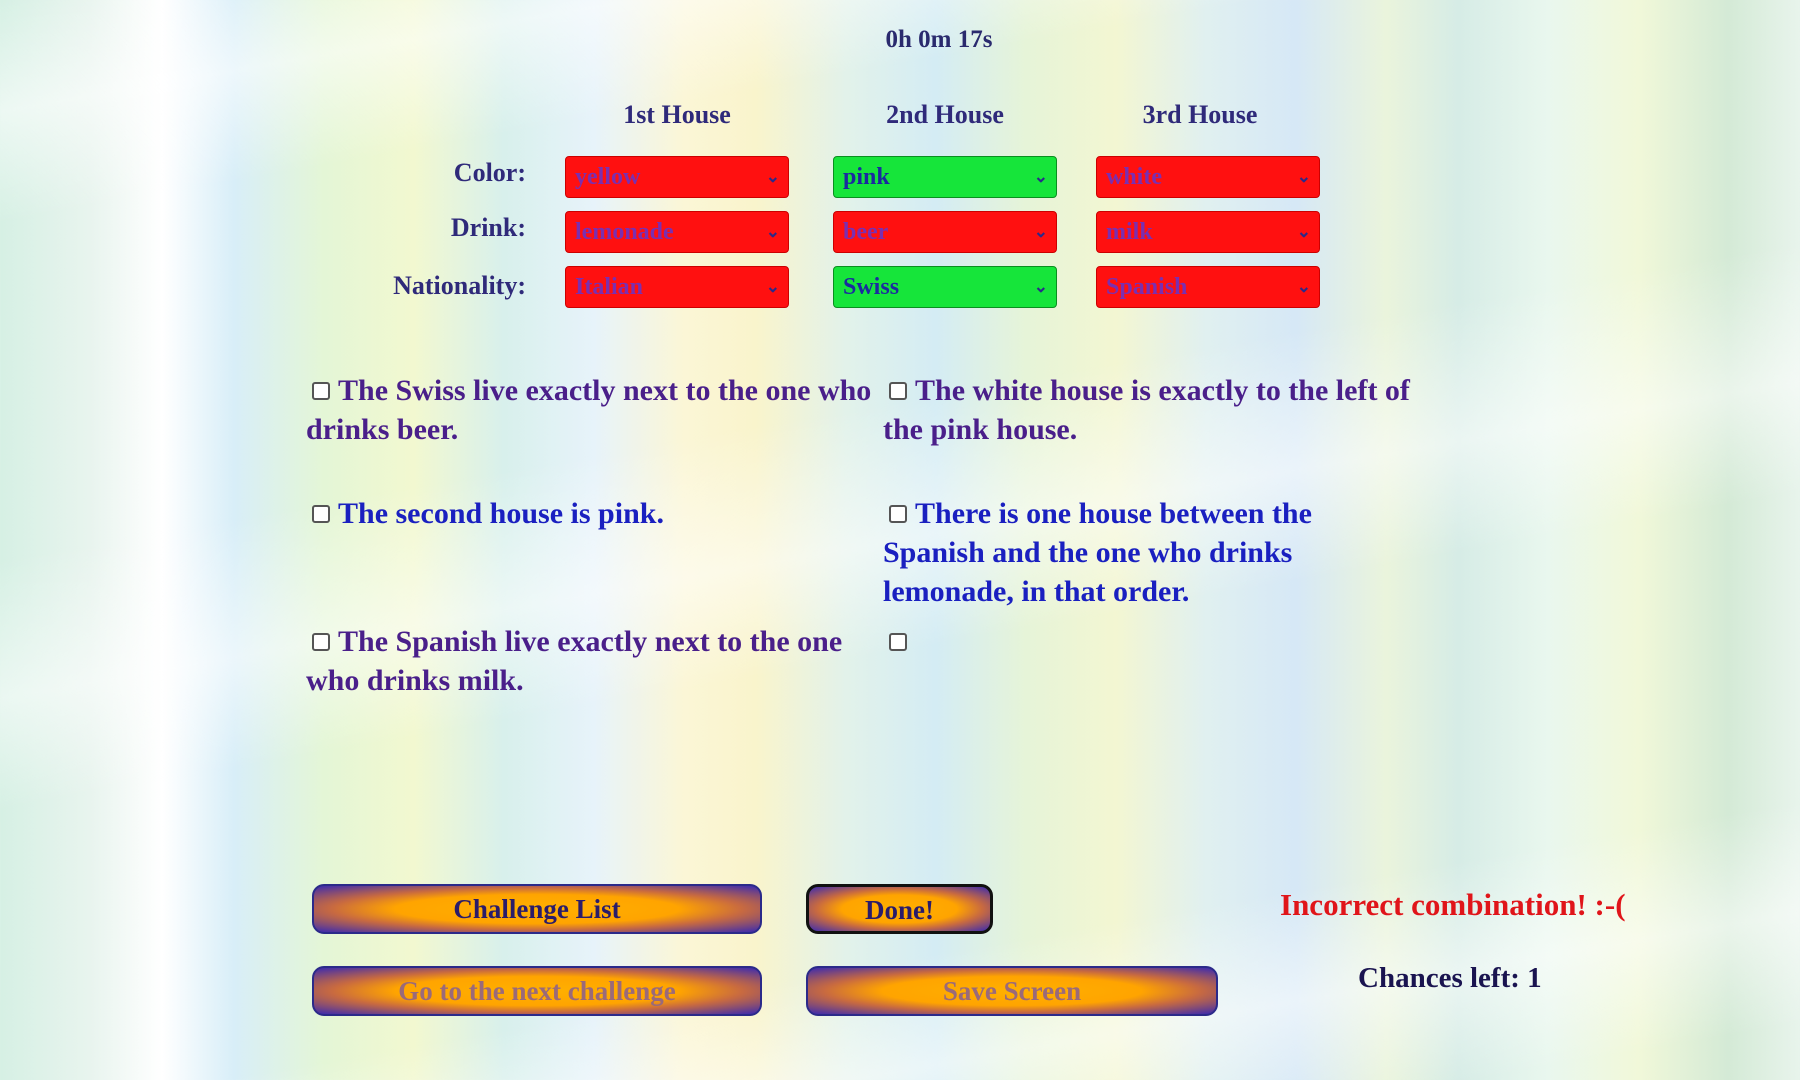 This screenshot has height=1080, width=1800. Describe the element at coordinates (1450, 978) in the screenshot. I see `chances-left: Chances left: 1` at that location.